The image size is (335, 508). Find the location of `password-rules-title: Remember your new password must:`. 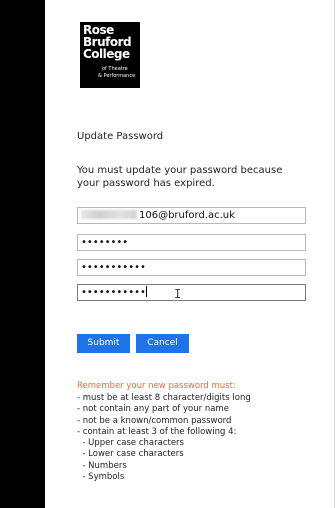

password-rules-title: Remember your new password must: is located at coordinates (156, 386).